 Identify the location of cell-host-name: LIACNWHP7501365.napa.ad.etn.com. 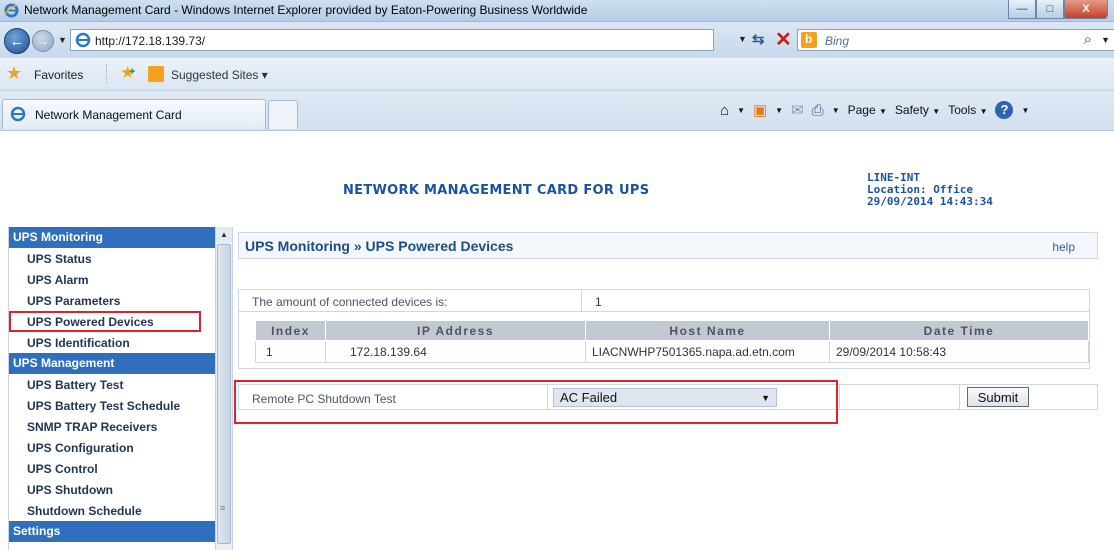
(707, 351).